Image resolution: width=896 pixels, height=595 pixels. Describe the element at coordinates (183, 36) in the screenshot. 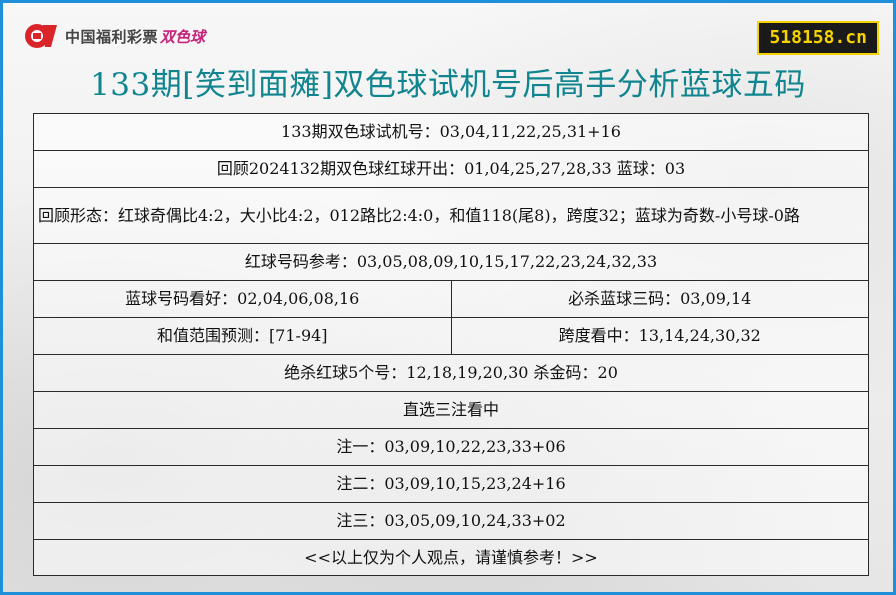

I see `logo-brand: 双色球` at that location.